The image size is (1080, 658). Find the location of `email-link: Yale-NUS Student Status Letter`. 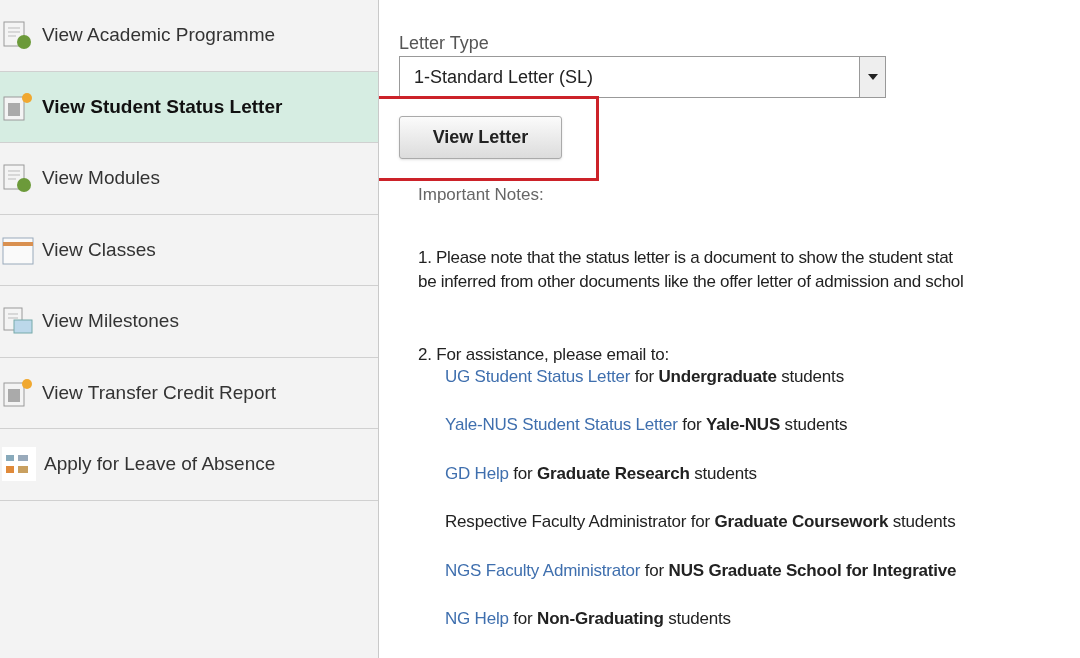

email-link: Yale-NUS Student Status Letter is located at coordinates (561, 424).